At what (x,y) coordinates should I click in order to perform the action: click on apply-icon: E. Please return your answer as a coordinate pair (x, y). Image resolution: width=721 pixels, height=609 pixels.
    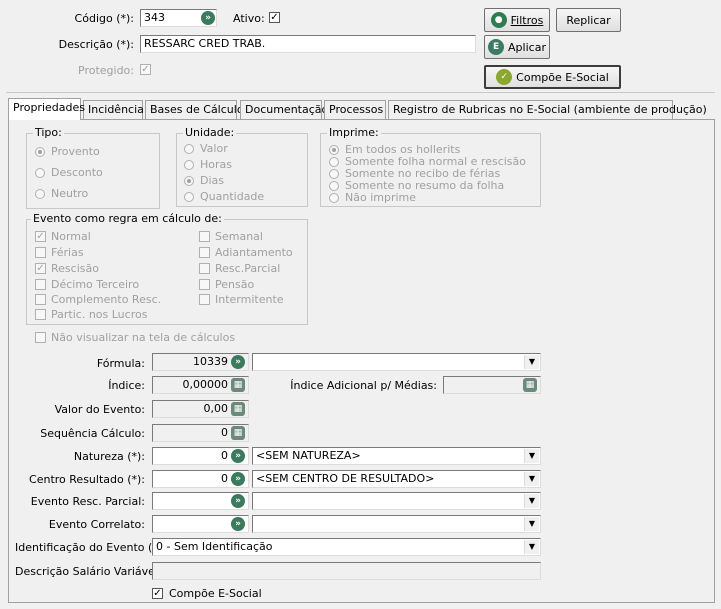
    Looking at the image, I should click on (496, 47).